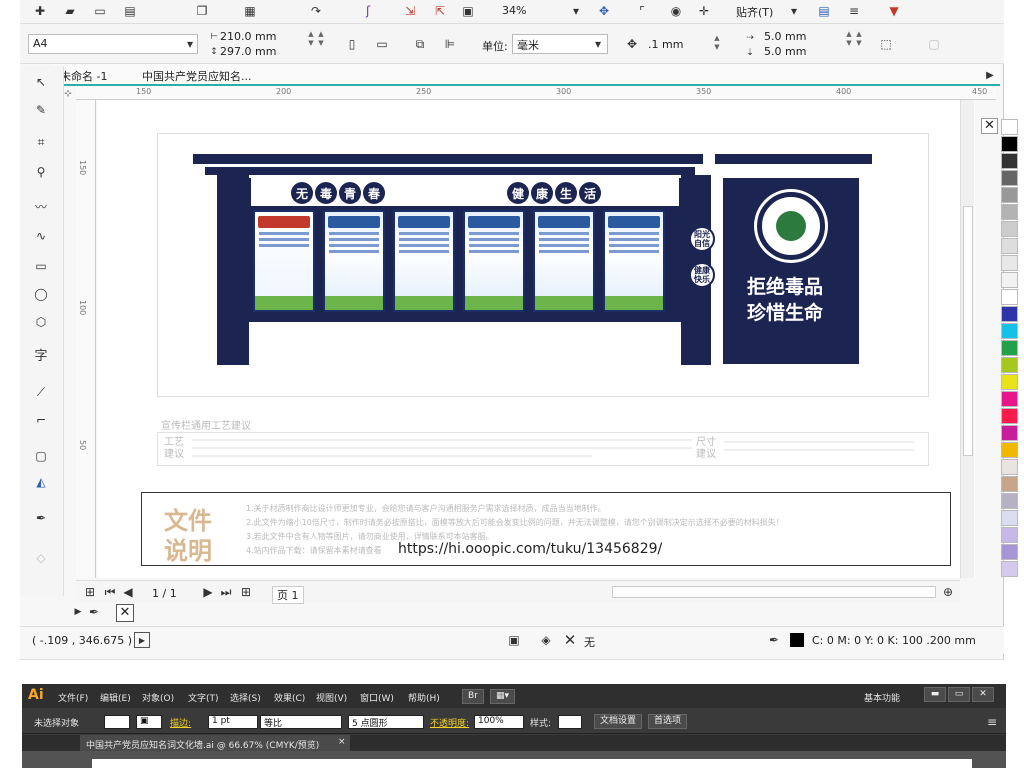 The width and height of the screenshot is (1024, 768). I want to click on height-spinner: ▲ ▼, so click(321, 40).